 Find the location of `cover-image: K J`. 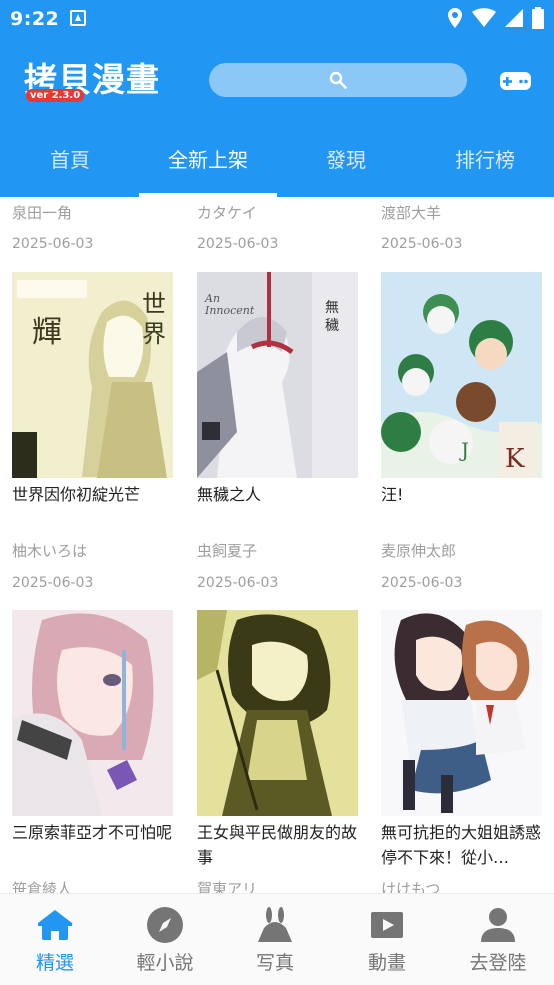

cover-image: K J is located at coordinates (461, 375).